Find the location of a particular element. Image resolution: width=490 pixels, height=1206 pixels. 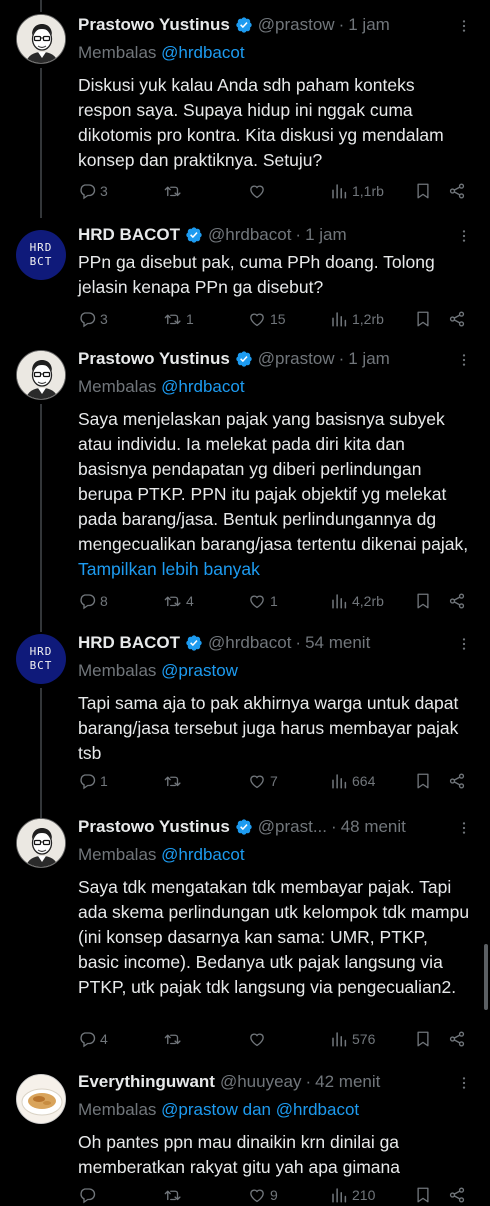

replying-to-link: @prastow dan @hrdbacot is located at coordinates (260, 1109).